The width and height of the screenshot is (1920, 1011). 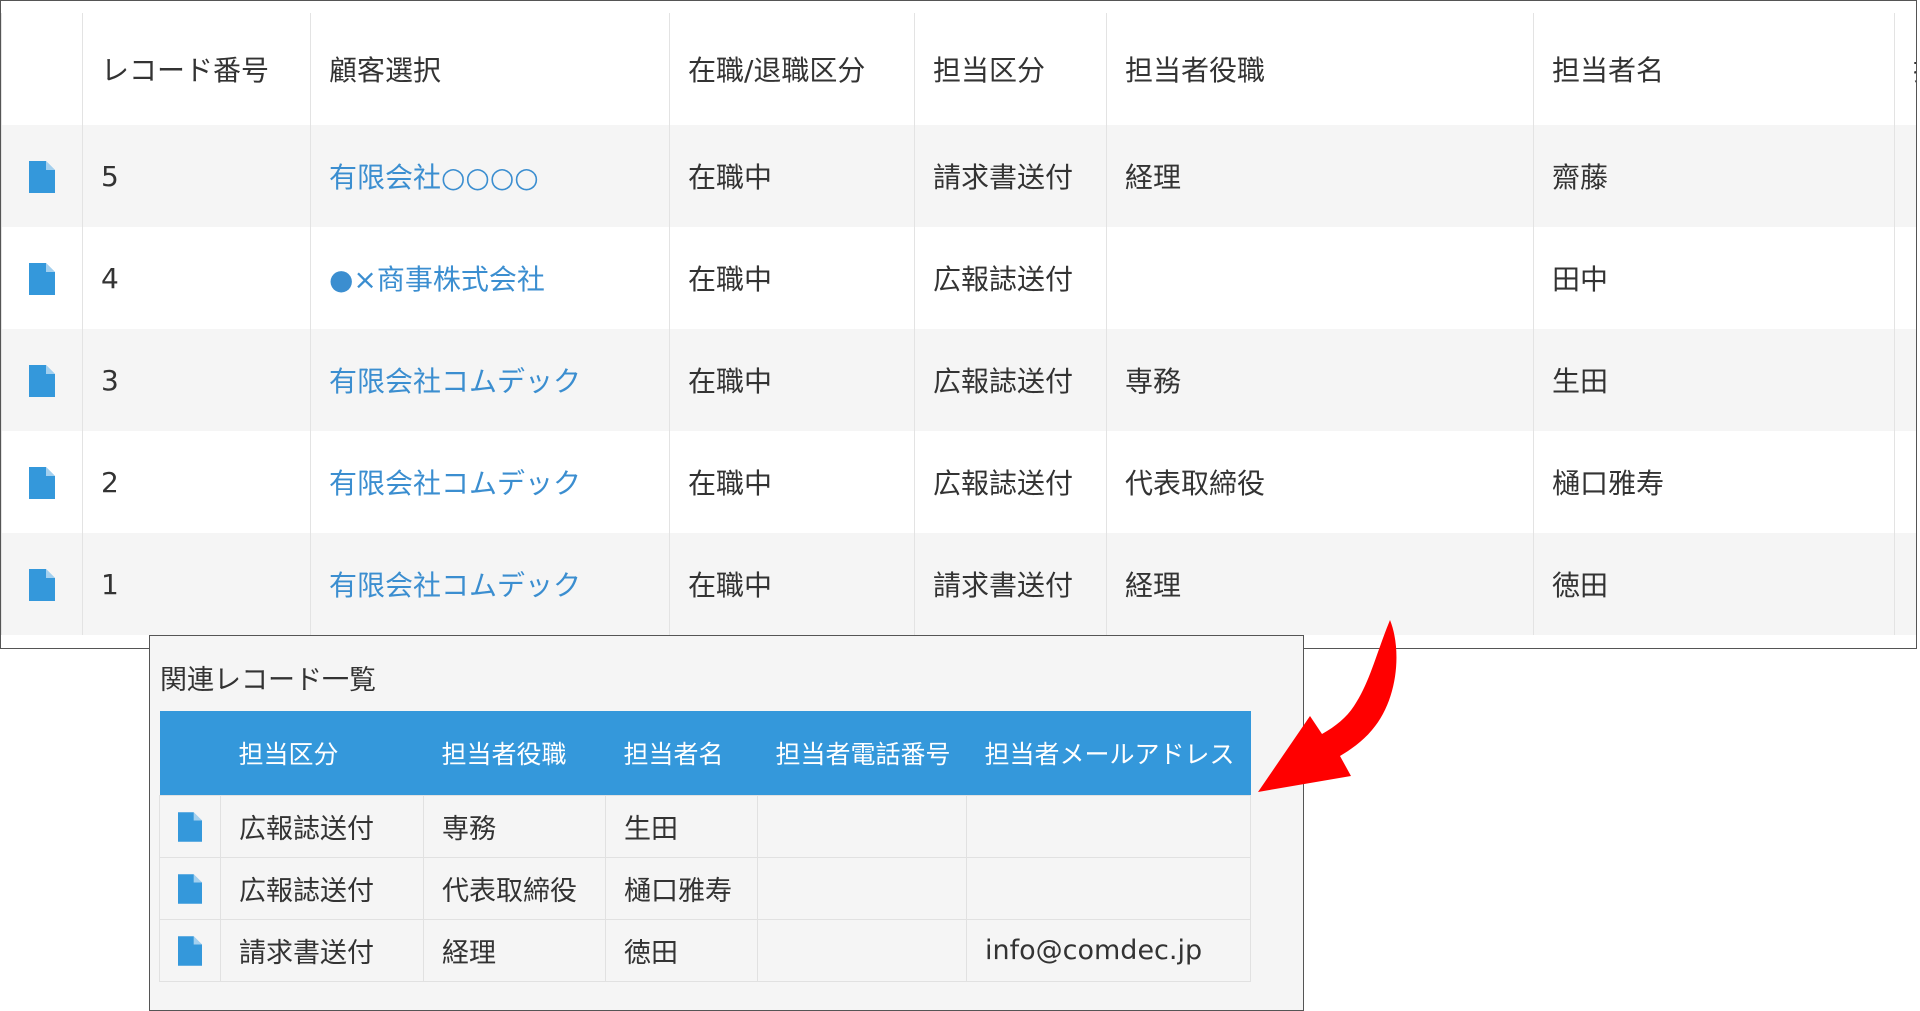 What do you see at coordinates (322, 753) in the screenshot?
I see `related-column-header-category: 担当区分` at bounding box center [322, 753].